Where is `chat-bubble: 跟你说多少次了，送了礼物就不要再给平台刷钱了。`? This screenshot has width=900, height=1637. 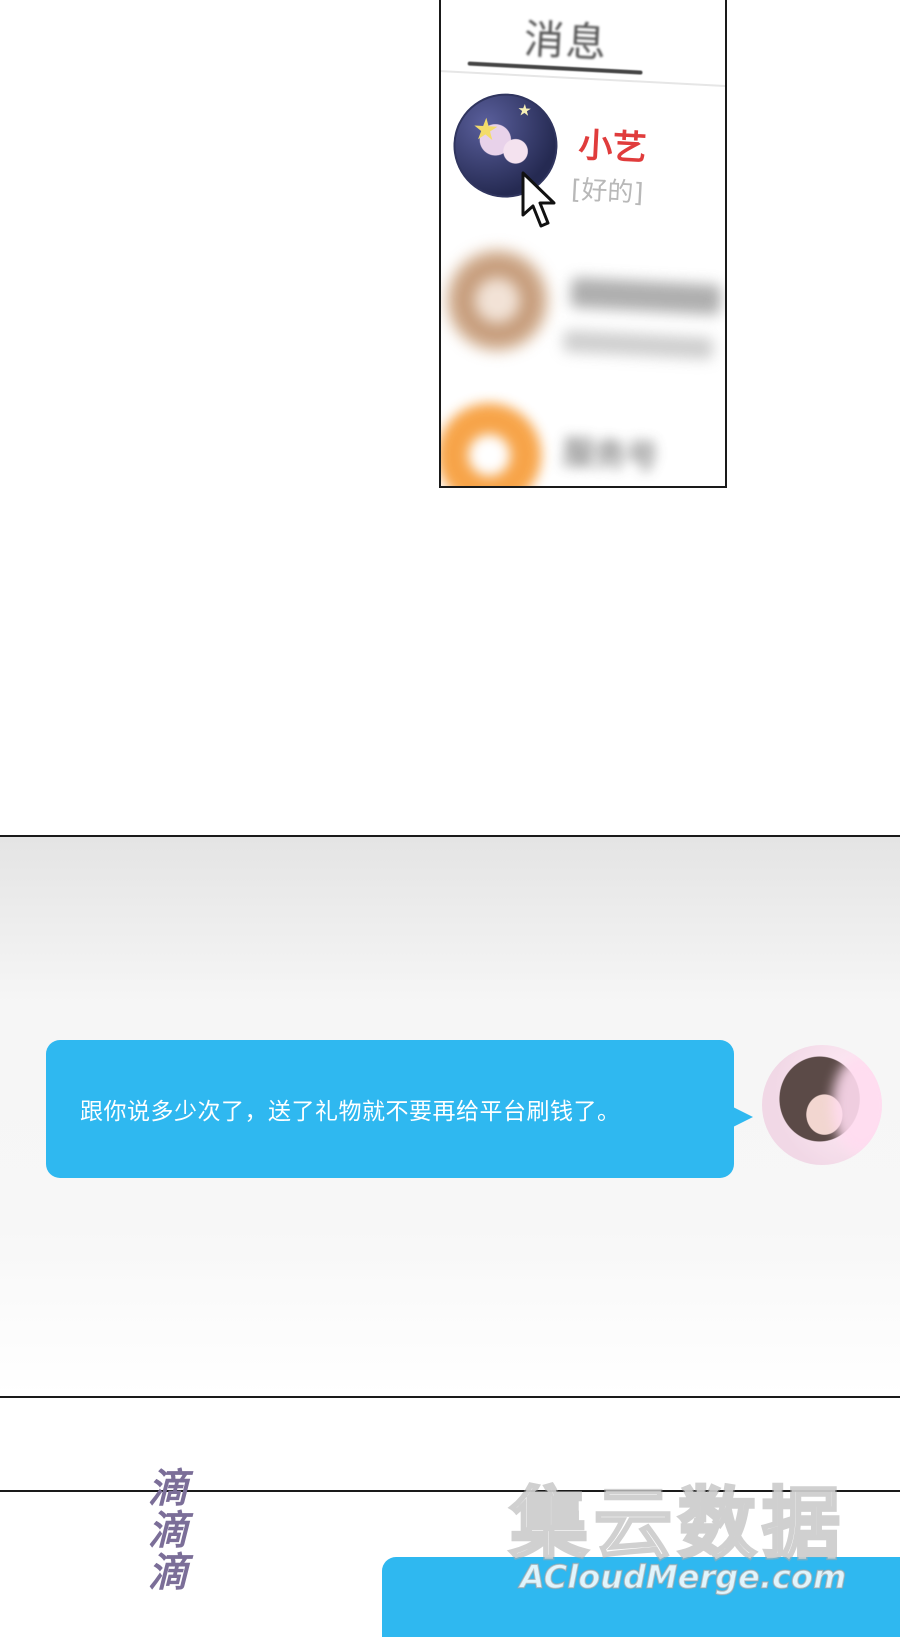 chat-bubble: 跟你说多少次了，送了礼物就不要再给平台刷钱了。 is located at coordinates (390, 1109).